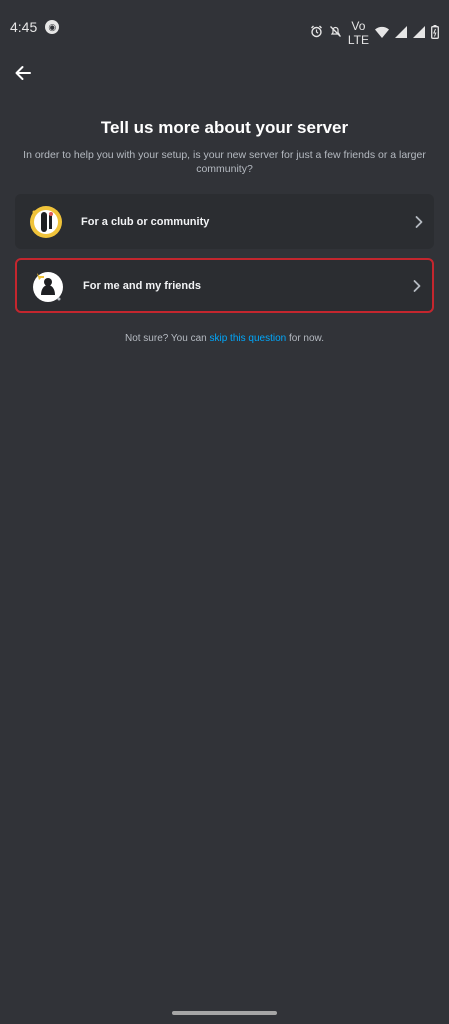 The width and height of the screenshot is (449, 1024). I want to click on option-label: For me and my friends, so click(142, 285).